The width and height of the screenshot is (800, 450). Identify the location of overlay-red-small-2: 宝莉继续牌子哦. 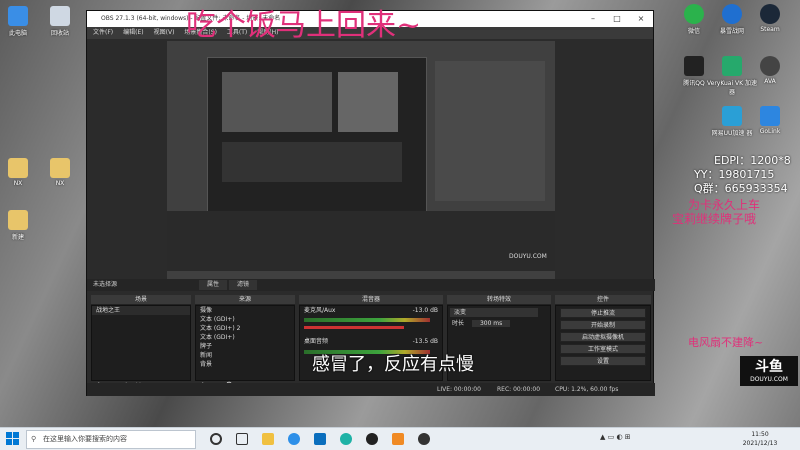
(714, 219).